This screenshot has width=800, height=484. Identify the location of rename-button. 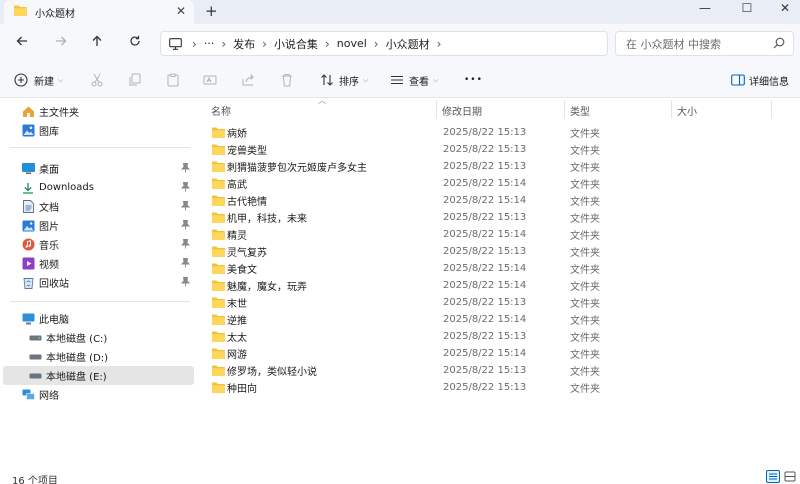
(210, 80).